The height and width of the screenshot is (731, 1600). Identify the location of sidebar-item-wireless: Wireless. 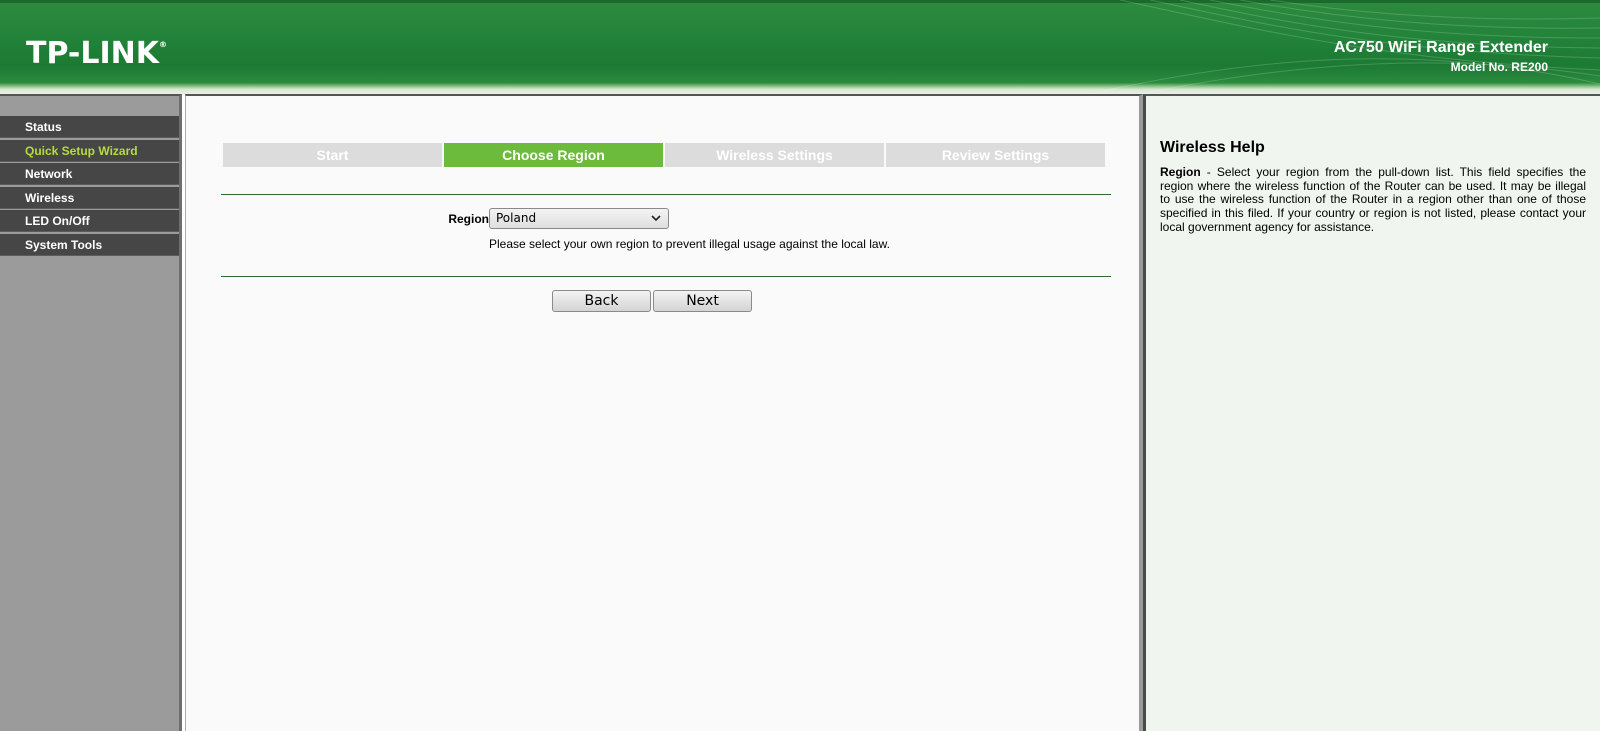
(89, 197).